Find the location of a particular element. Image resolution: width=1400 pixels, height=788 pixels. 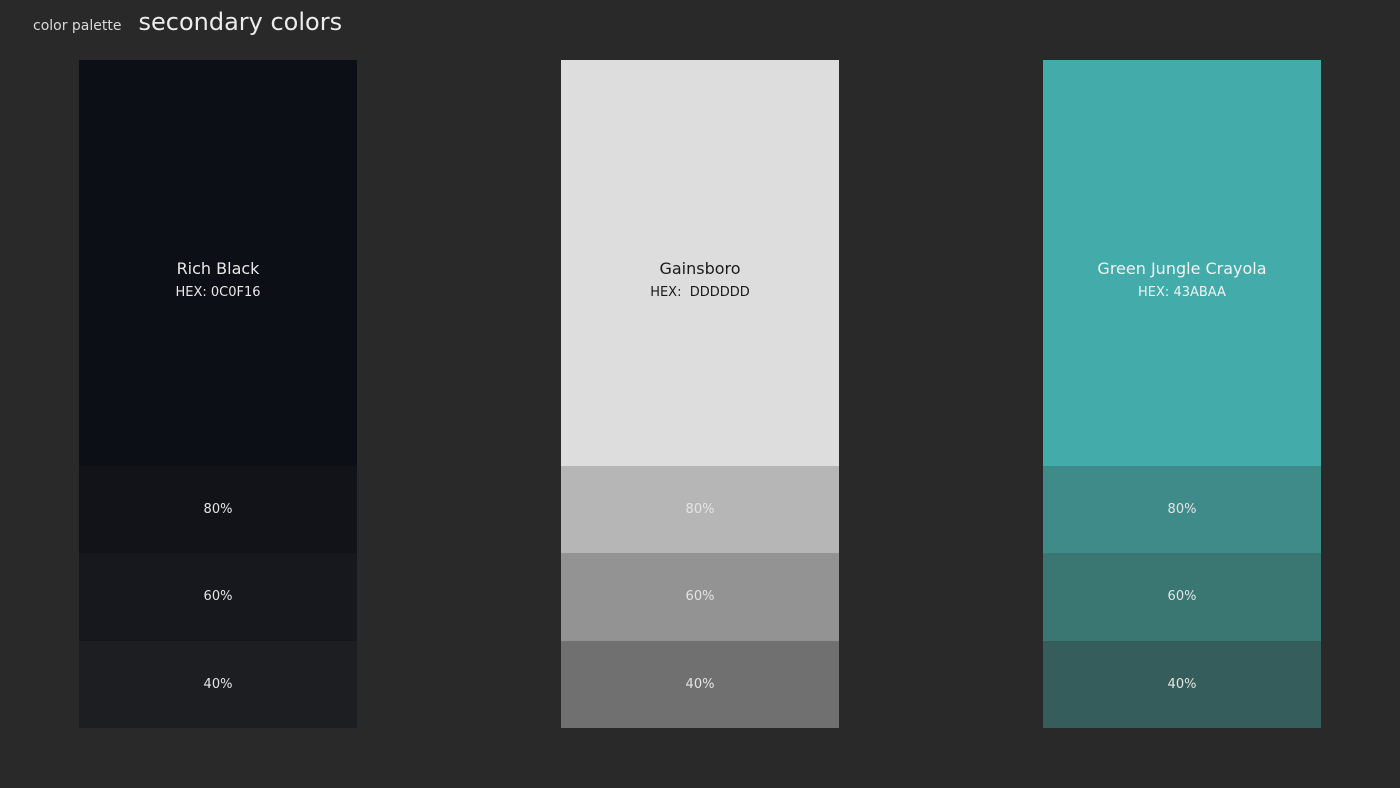

swatch-hex: HEX: 43ABAA is located at coordinates (1182, 292).